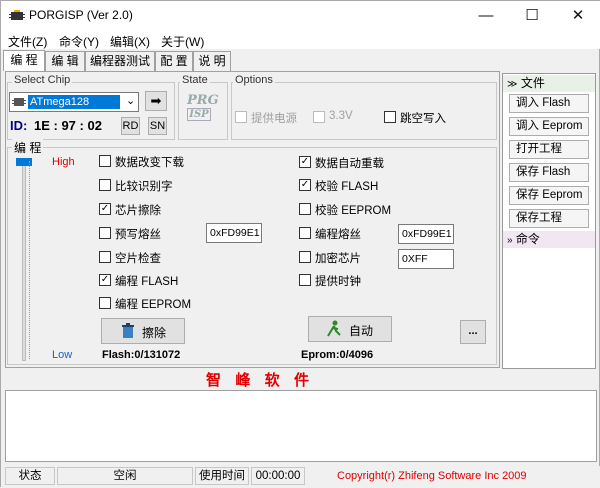 The width and height of the screenshot is (600, 488). I want to click on compare-signature-label: 比较识别字, so click(144, 187).